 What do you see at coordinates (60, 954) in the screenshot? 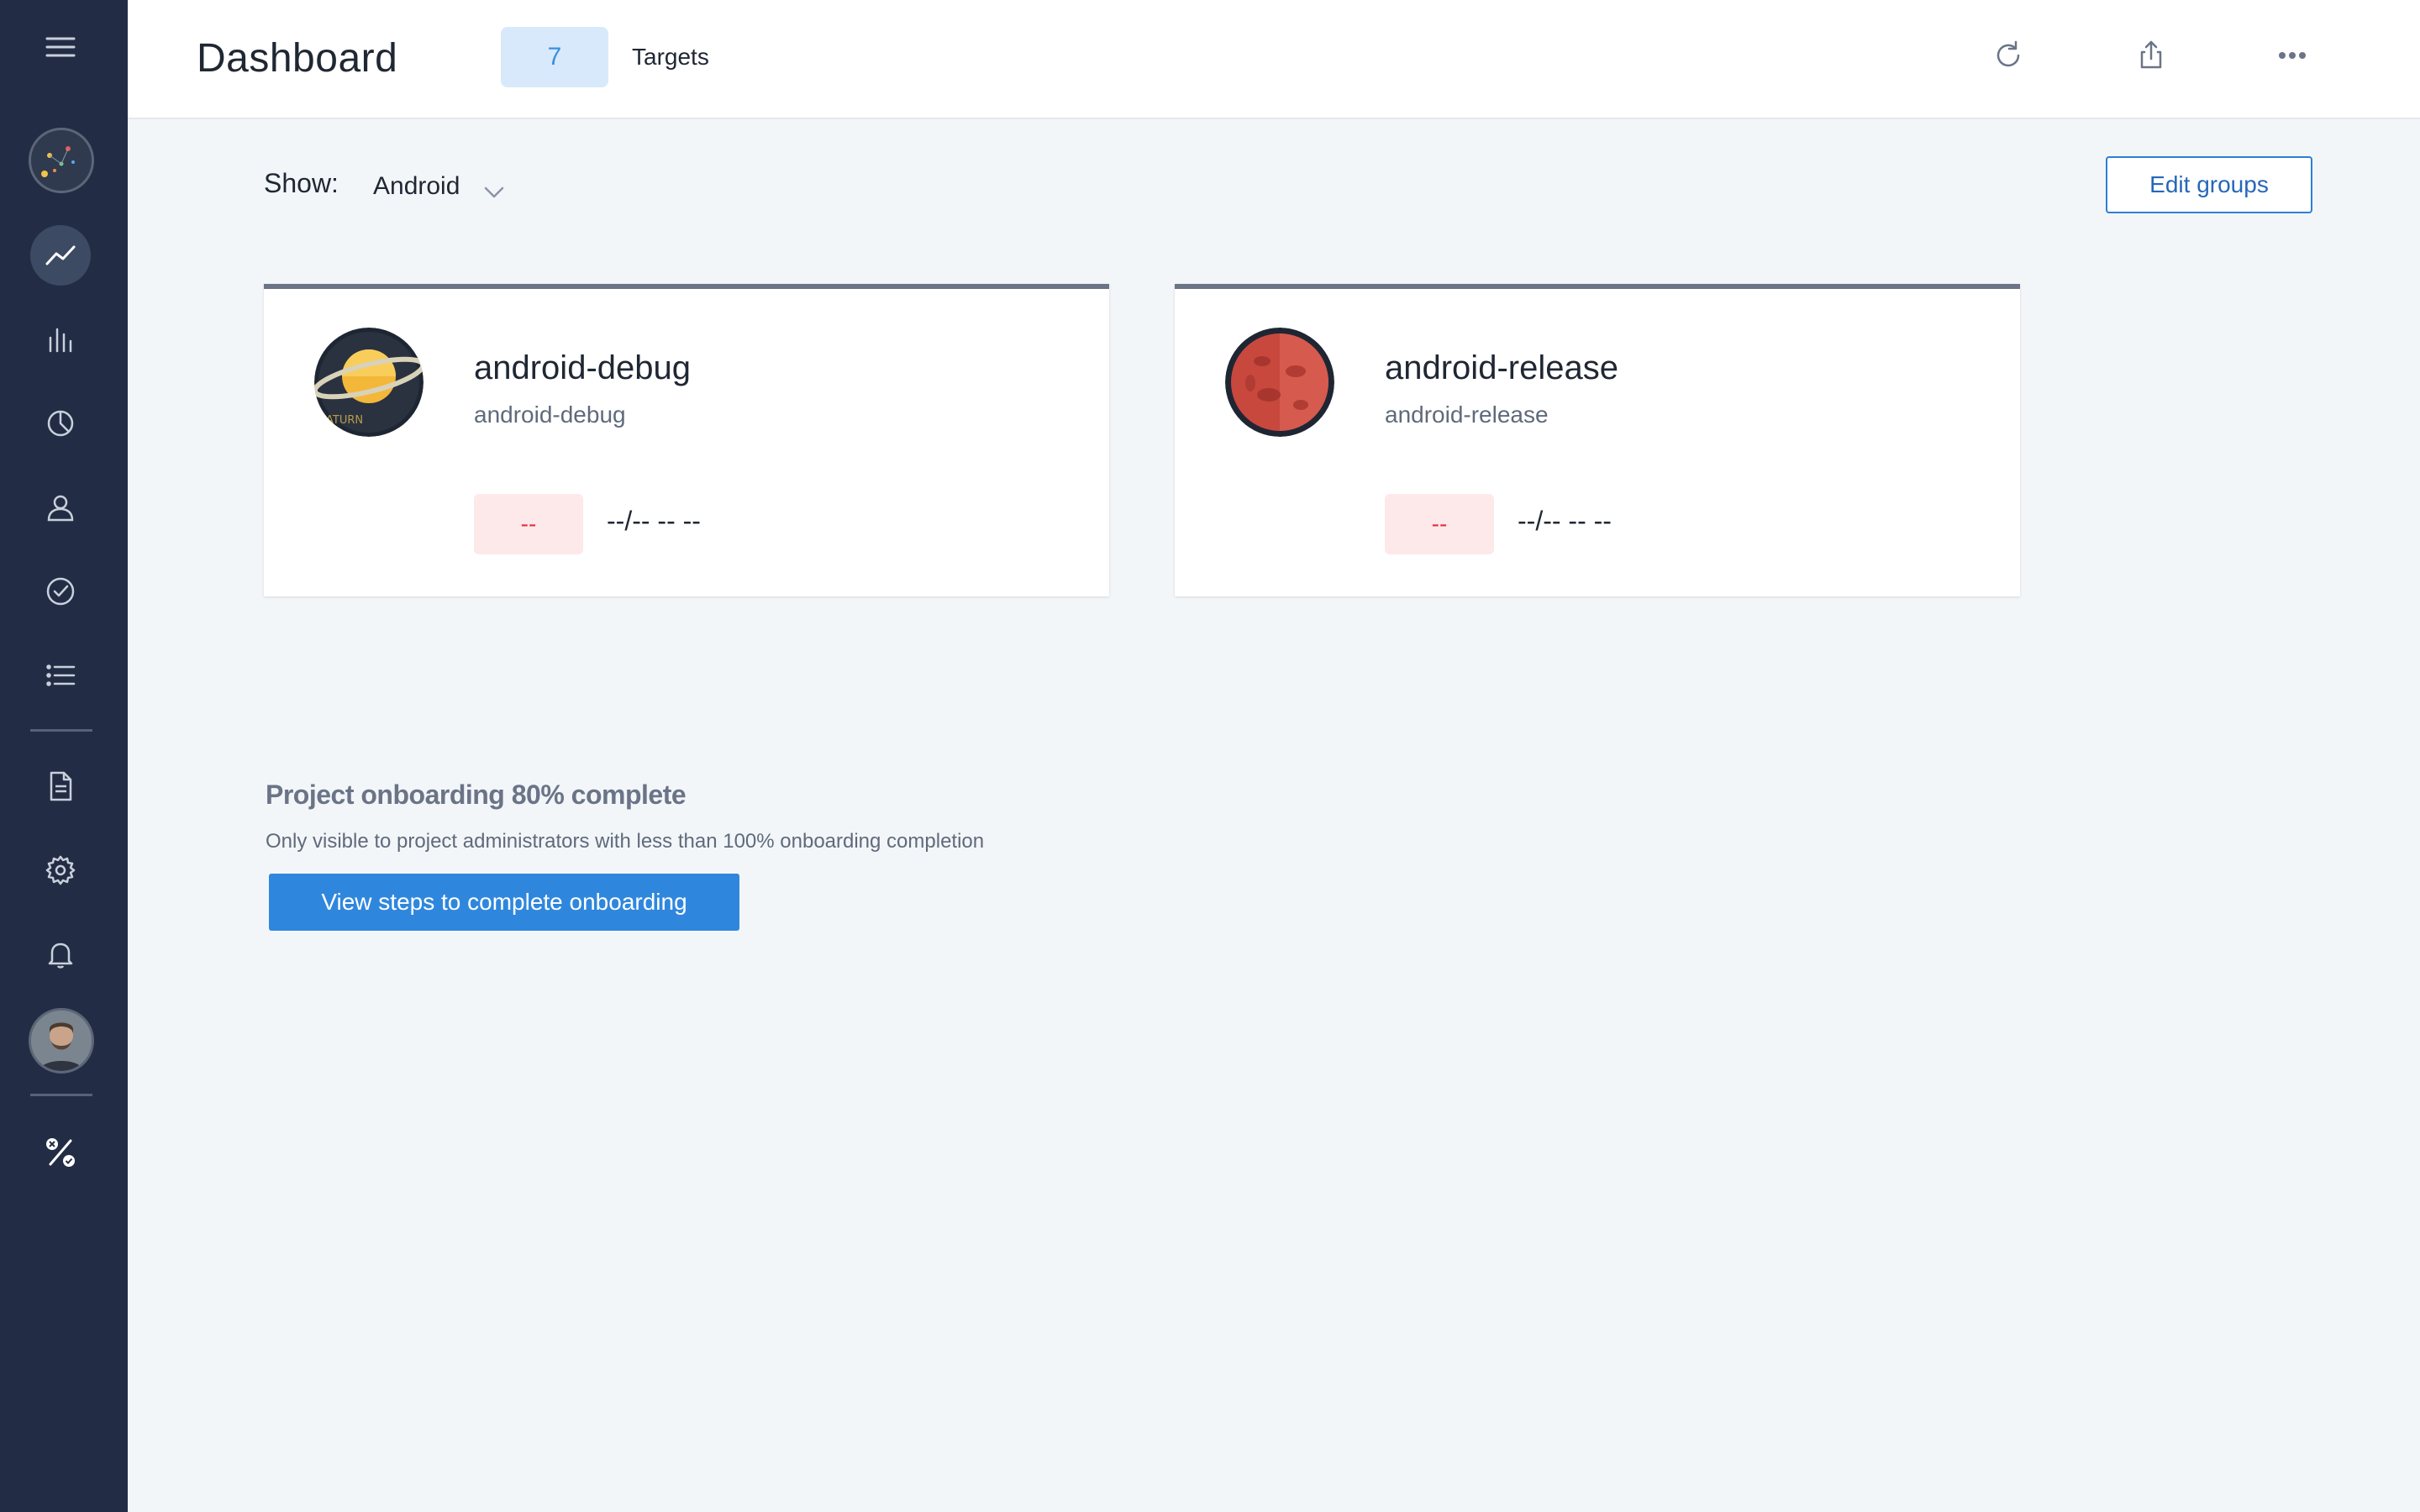
I see `bell-icon` at bounding box center [60, 954].